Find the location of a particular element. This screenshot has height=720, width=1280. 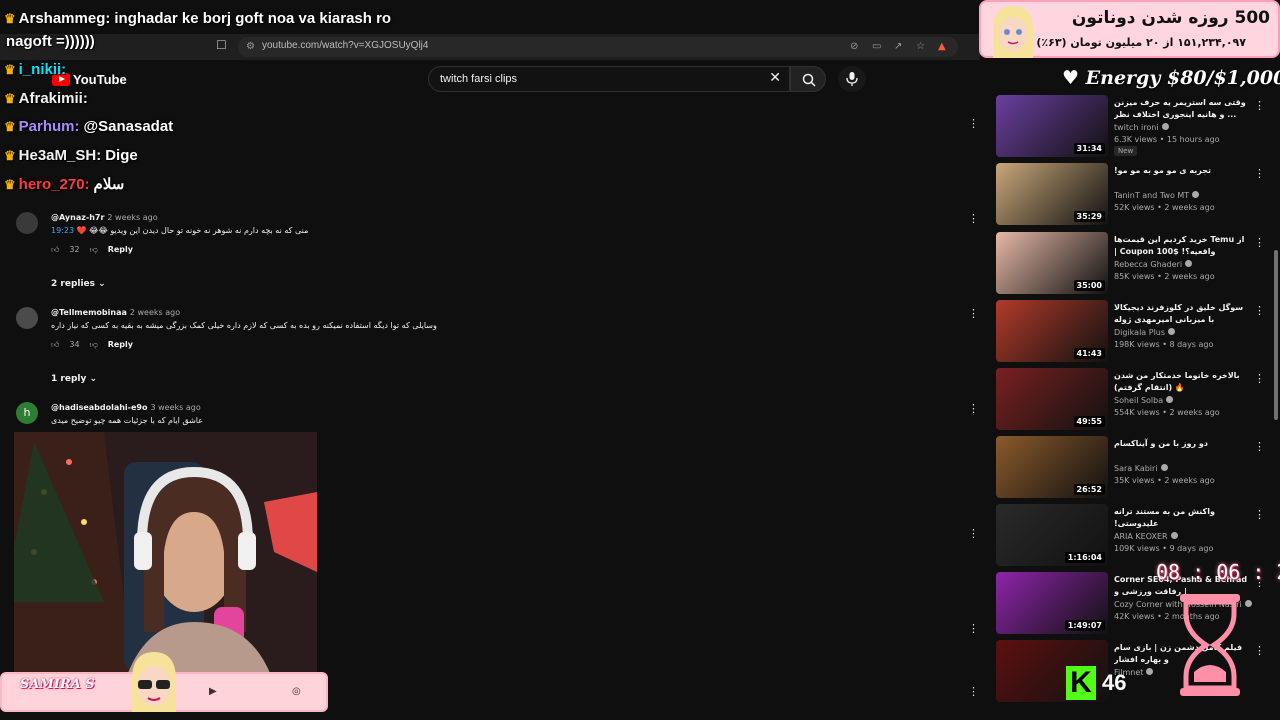

channel-name: ARIA KEOXER is located at coordinates (1146, 536).